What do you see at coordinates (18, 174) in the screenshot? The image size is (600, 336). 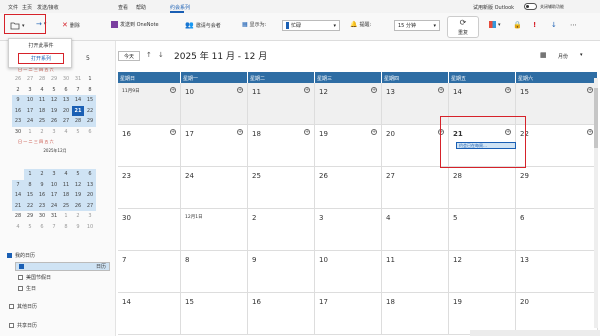 I see `mini-day` at bounding box center [18, 174].